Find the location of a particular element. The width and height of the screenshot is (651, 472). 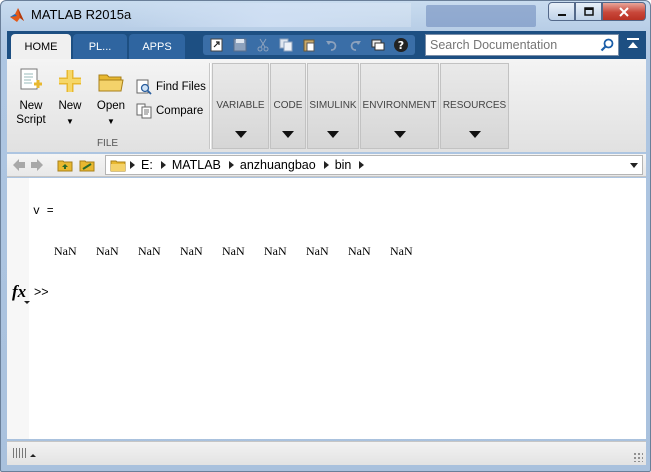

undo-icon is located at coordinates (332, 45).